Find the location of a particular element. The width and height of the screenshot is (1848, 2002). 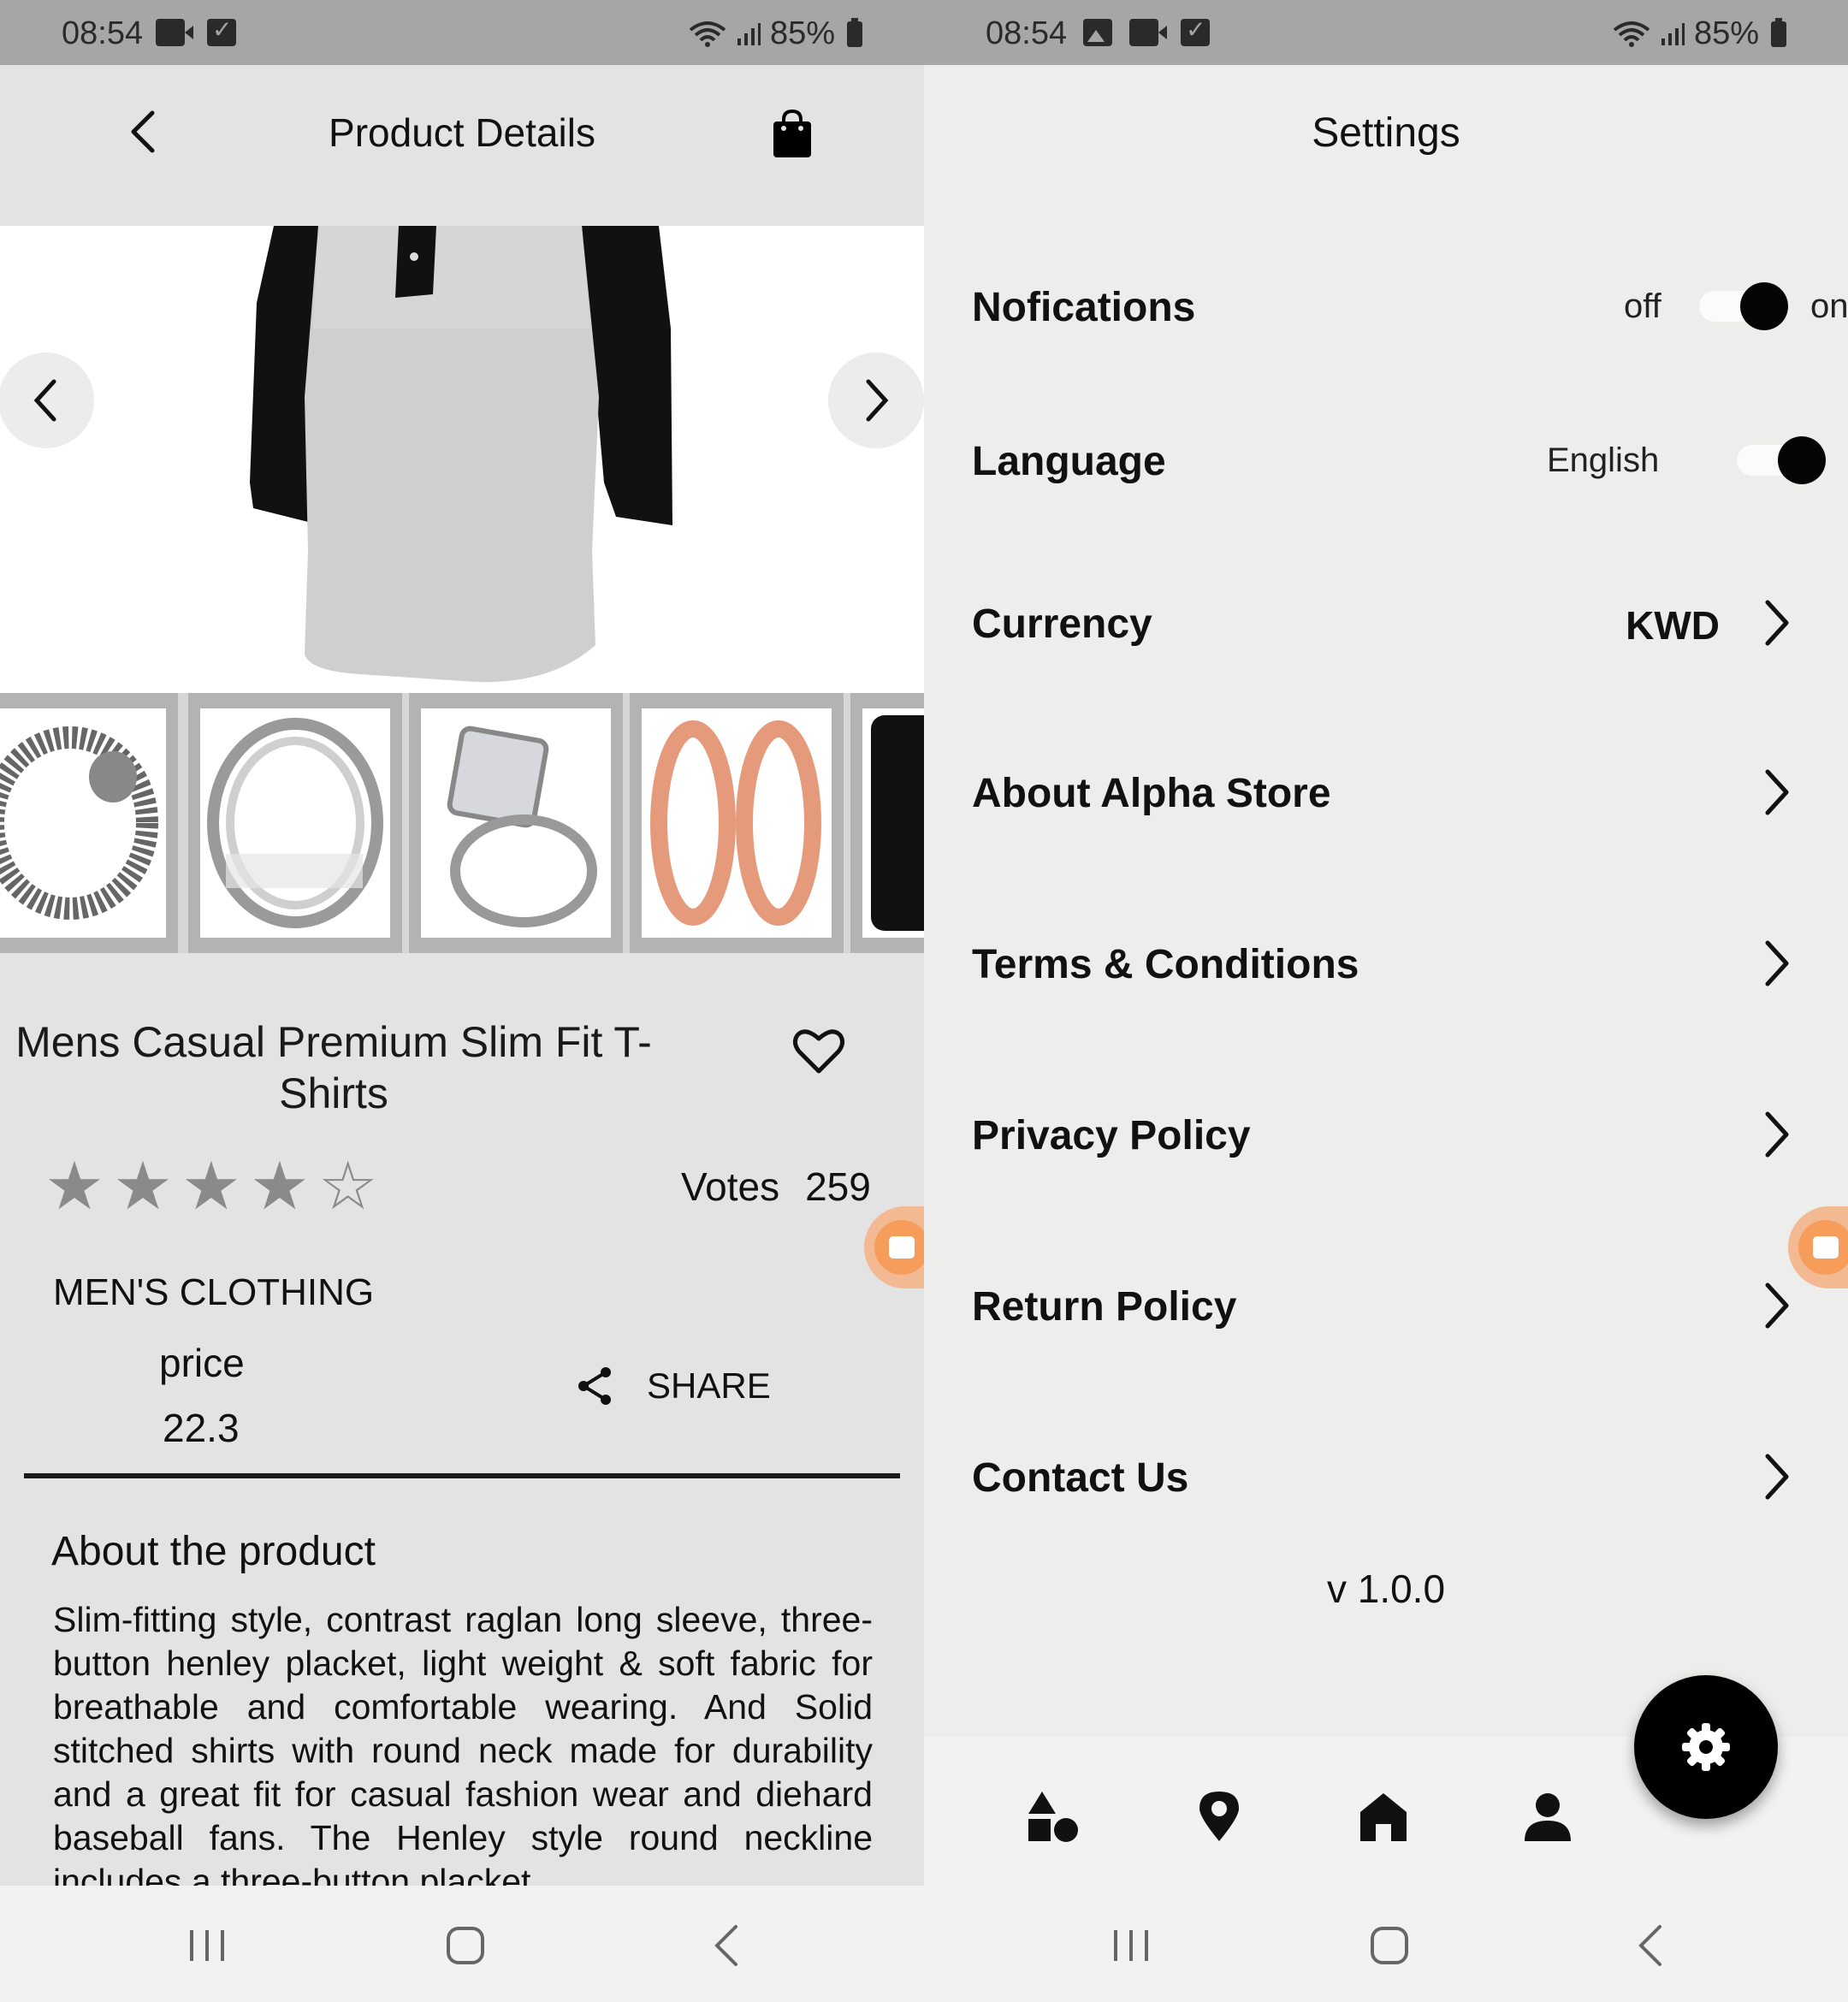

product-image-carousel is located at coordinates (462, 459).